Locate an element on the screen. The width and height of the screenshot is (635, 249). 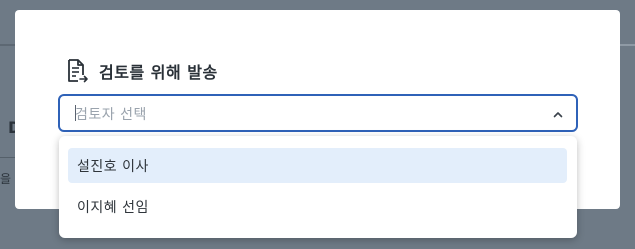
background-text-fragment: 을 is located at coordinates (6, 179).